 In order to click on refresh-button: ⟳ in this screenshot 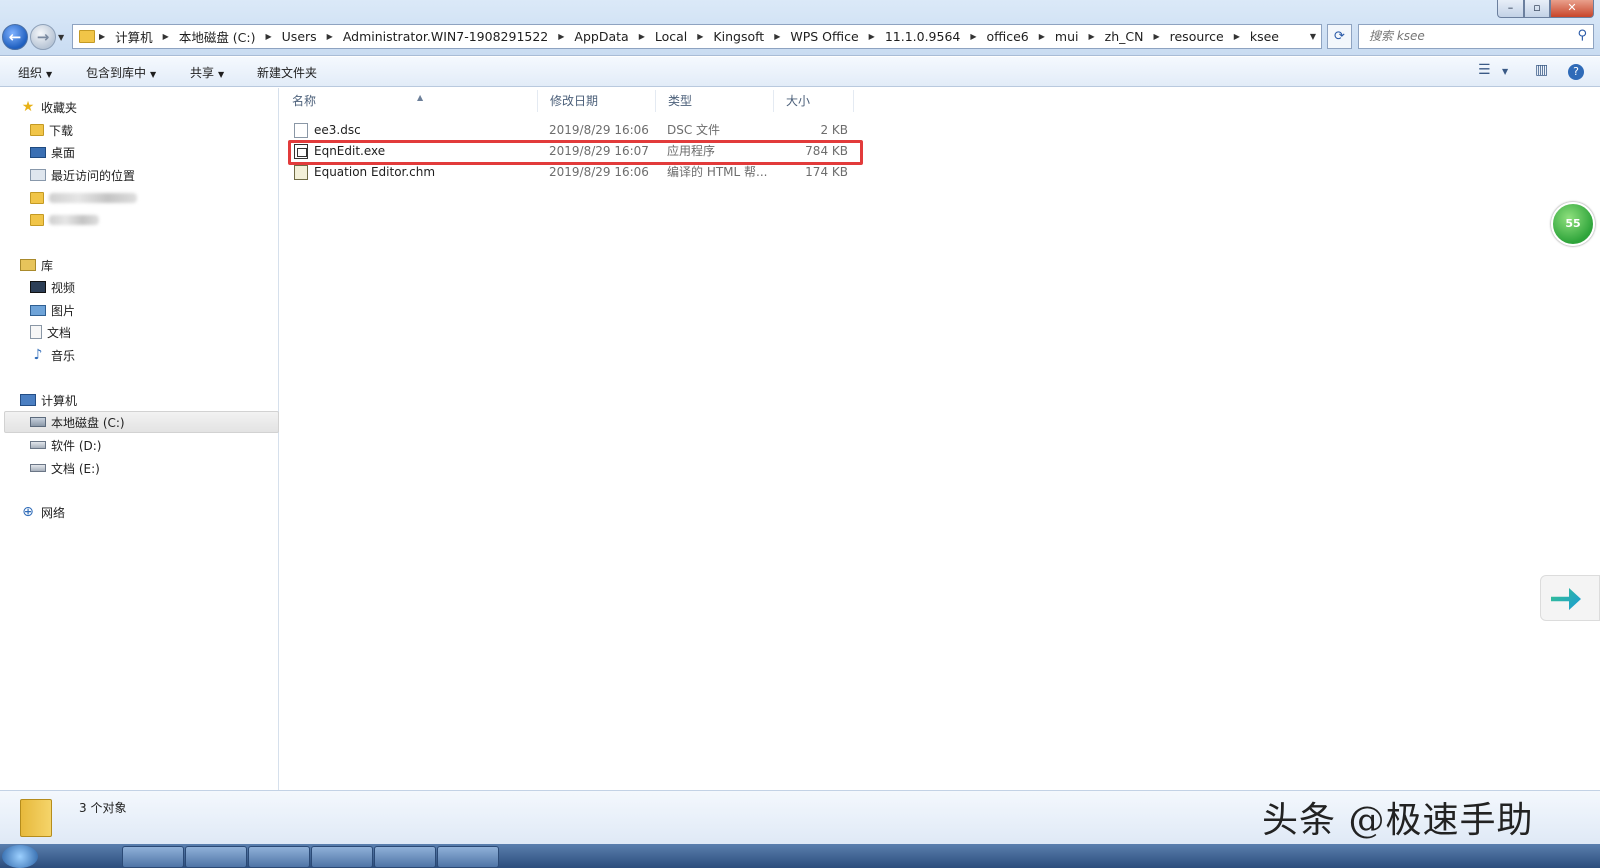, I will do `click(1339, 36)`.